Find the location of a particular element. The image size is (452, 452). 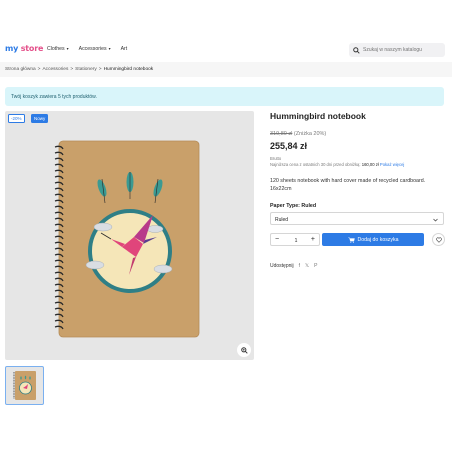

nav-label: Clothes is located at coordinates (56, 49).